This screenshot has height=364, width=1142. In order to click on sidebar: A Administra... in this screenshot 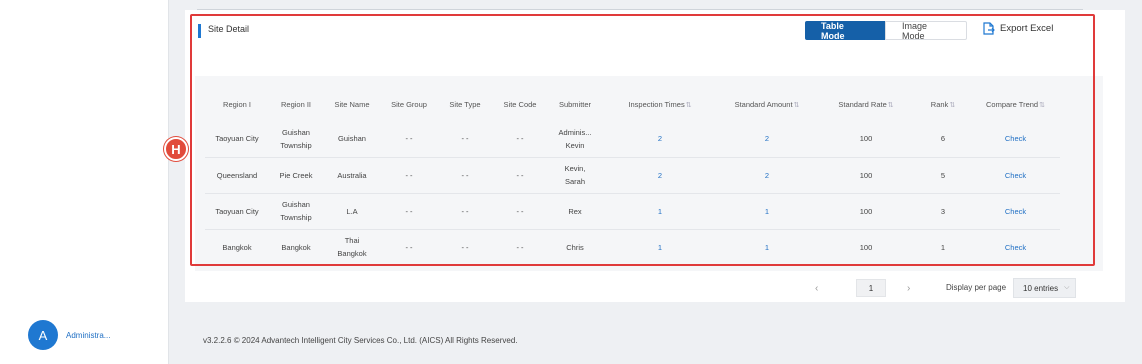, I will do `click(84, 182)`.